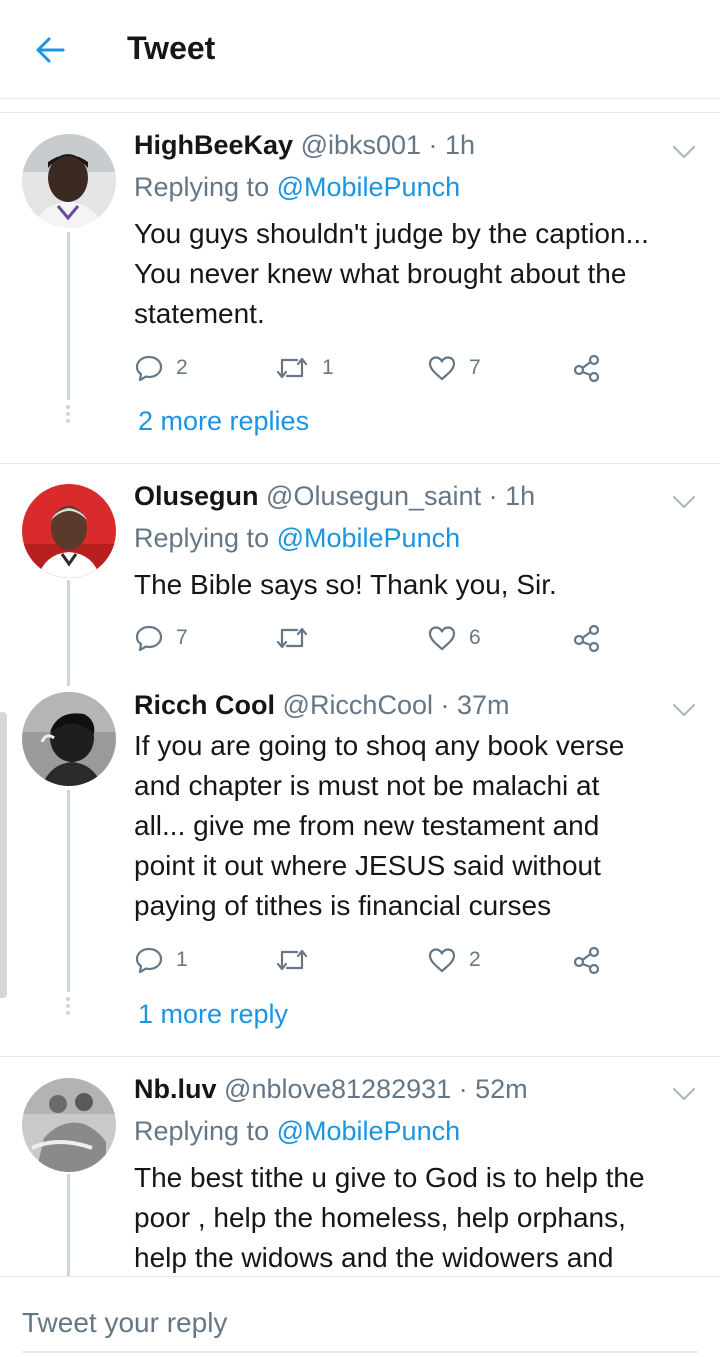 The height and width of the screenshot is (1357, 720). Describe the element at coordinates (380, 1217) in the screenshot. I see `tweet-text-line: poor , help the homeless, help orphans,` at that location.